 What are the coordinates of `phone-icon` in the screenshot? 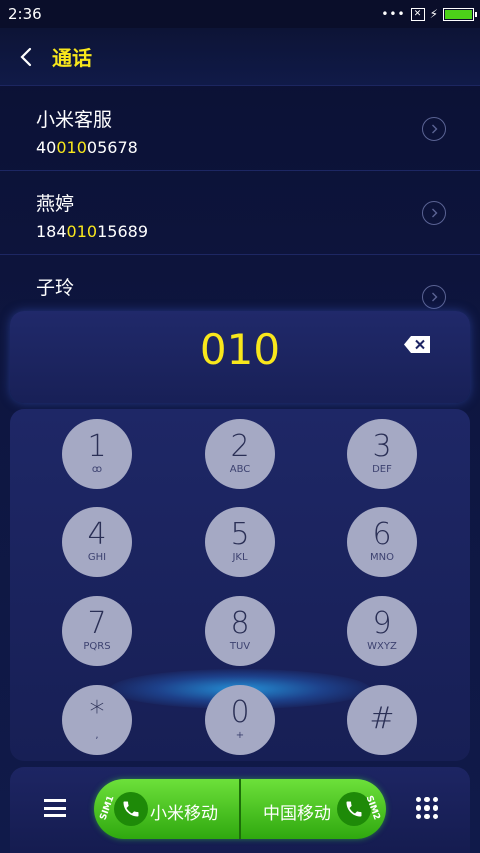 It's located at (131, 809).